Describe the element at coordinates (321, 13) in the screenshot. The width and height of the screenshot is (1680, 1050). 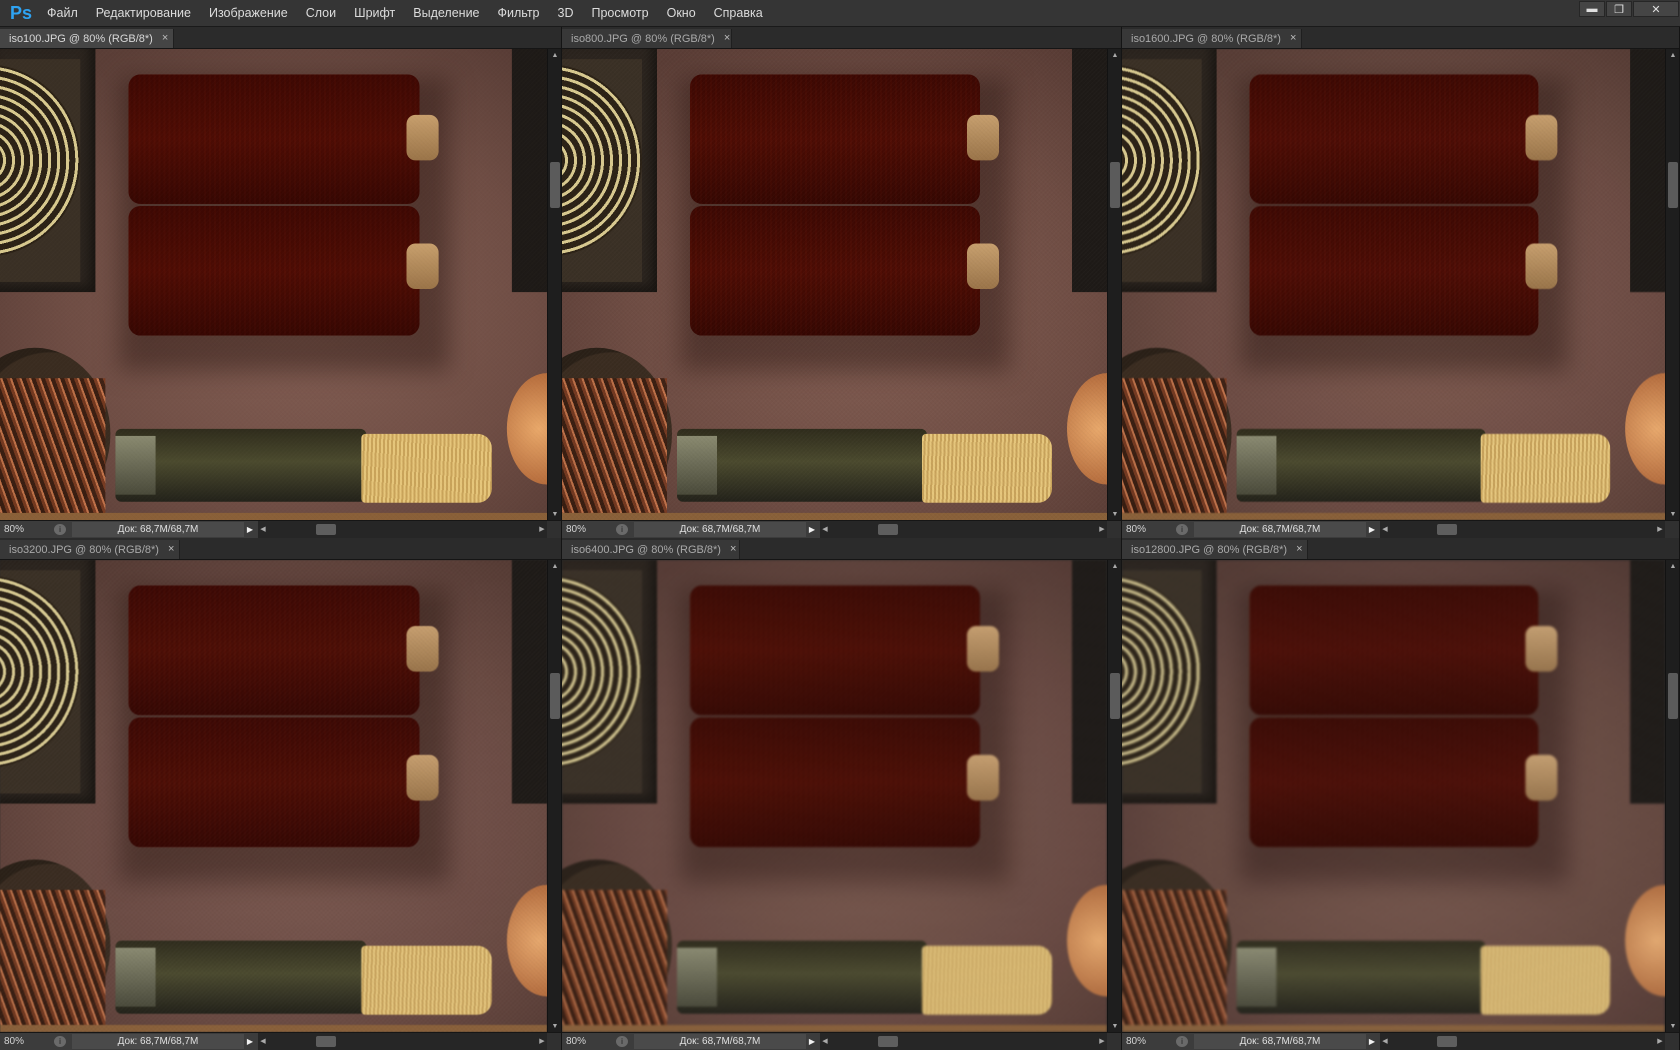
I see `menu-layers: Слои` at that location.